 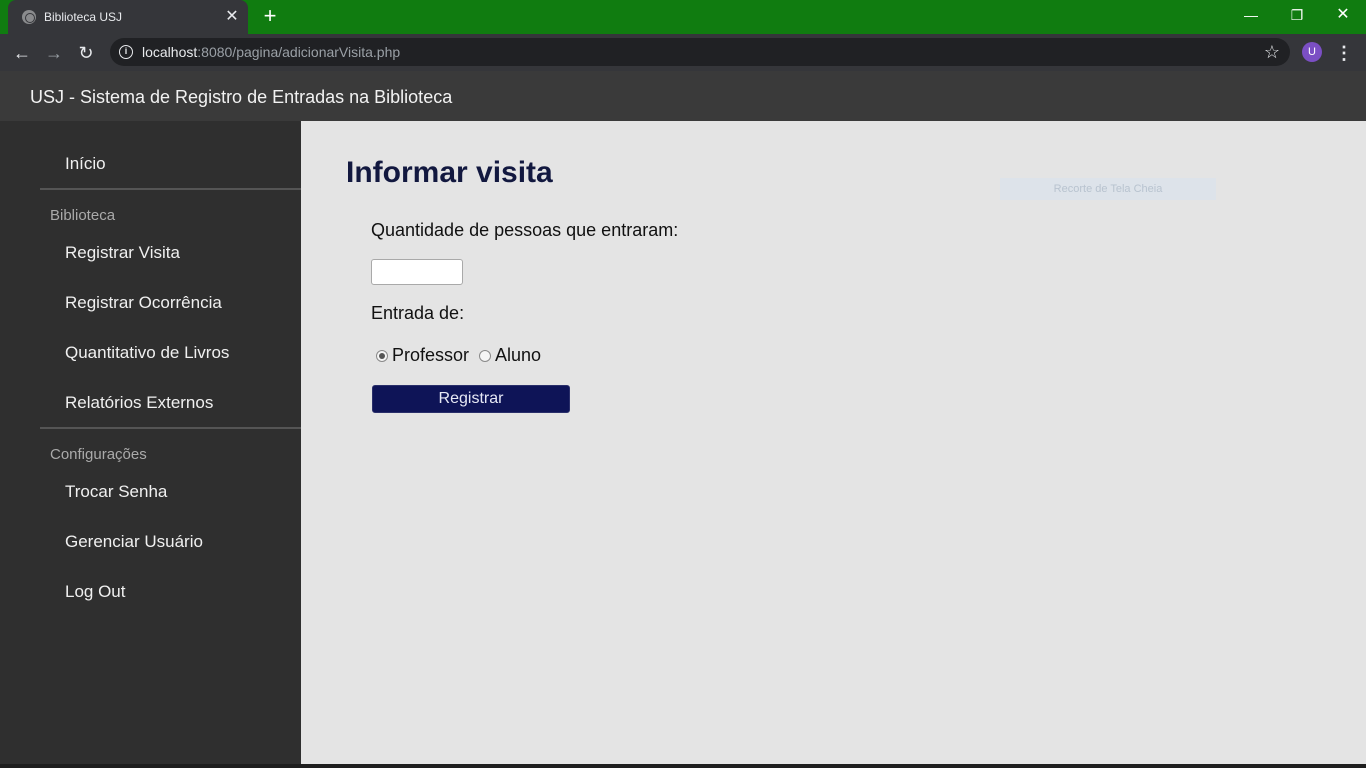 What do you see at coordinates (485, 355) in the screenshot?
I see `radio-aluno` at bounding box center [485, 355].